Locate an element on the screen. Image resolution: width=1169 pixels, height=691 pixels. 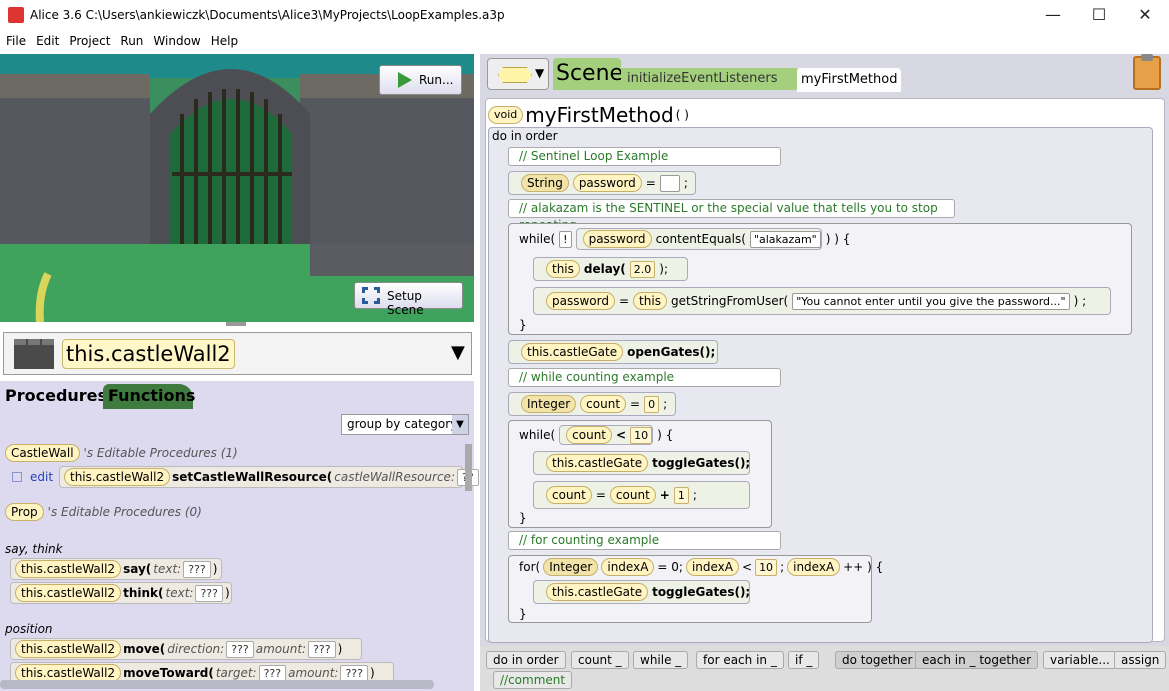
menu-project: Project is located at coordinates (88, 39).